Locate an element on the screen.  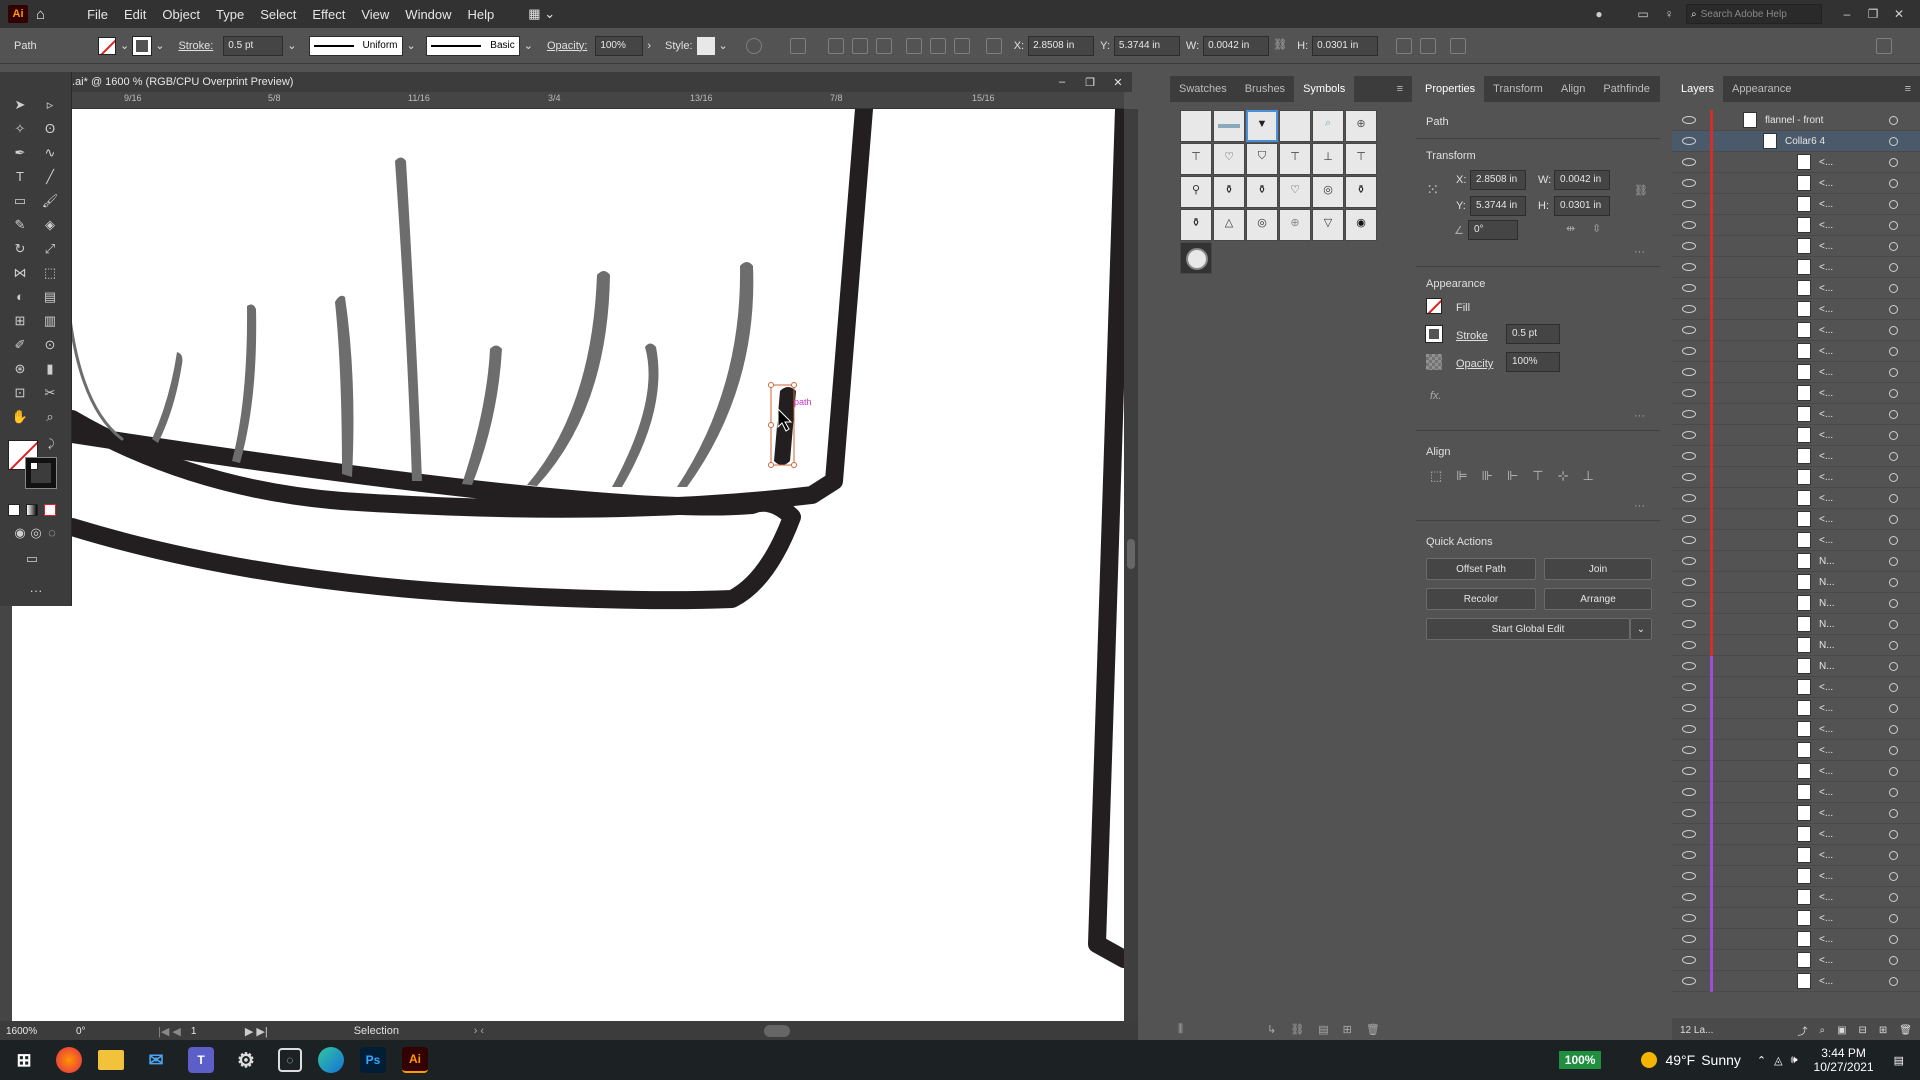
panel-menu-icon: ≡ is located at coordinates (1400, 89).